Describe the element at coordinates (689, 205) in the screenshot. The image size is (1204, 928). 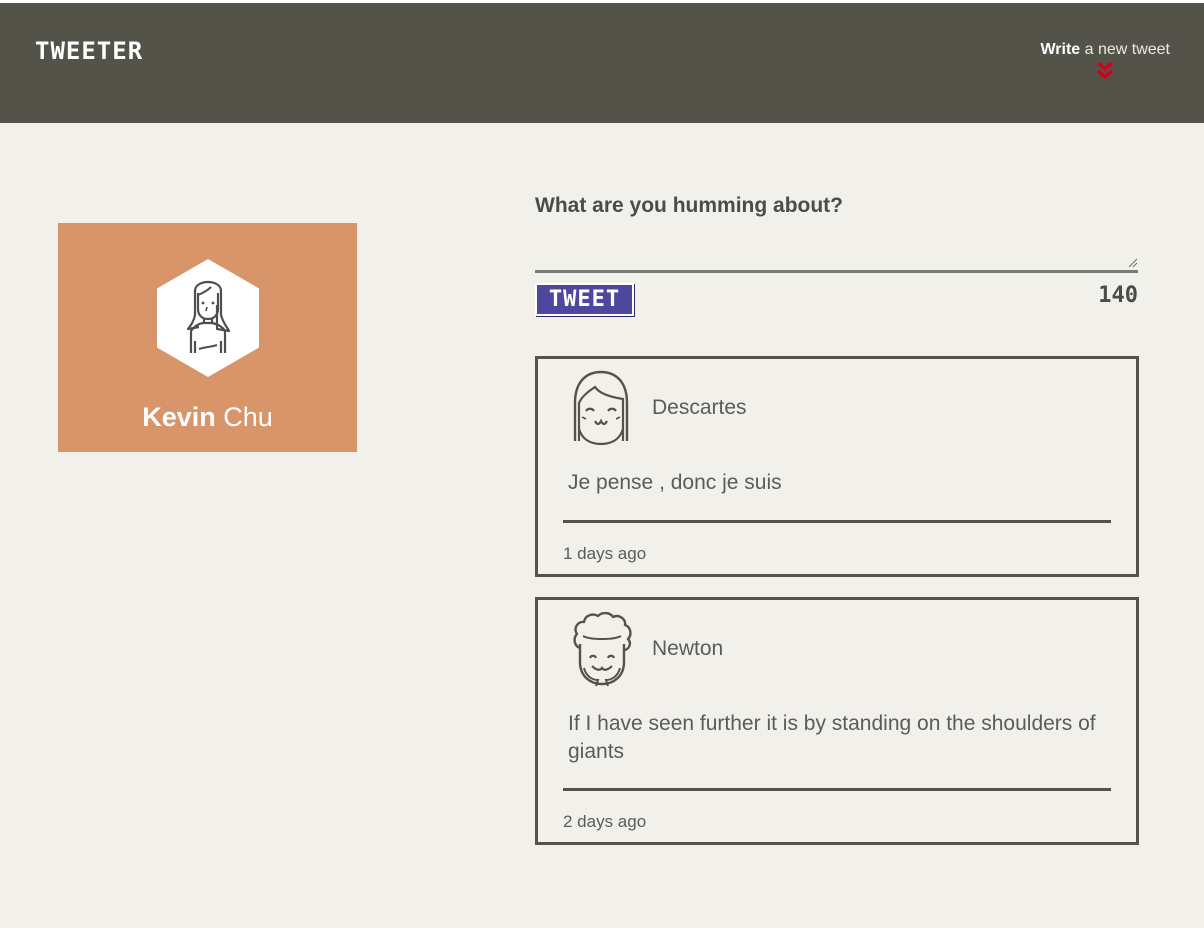
I see `compose-prompt: What are you humming about?` at that location.